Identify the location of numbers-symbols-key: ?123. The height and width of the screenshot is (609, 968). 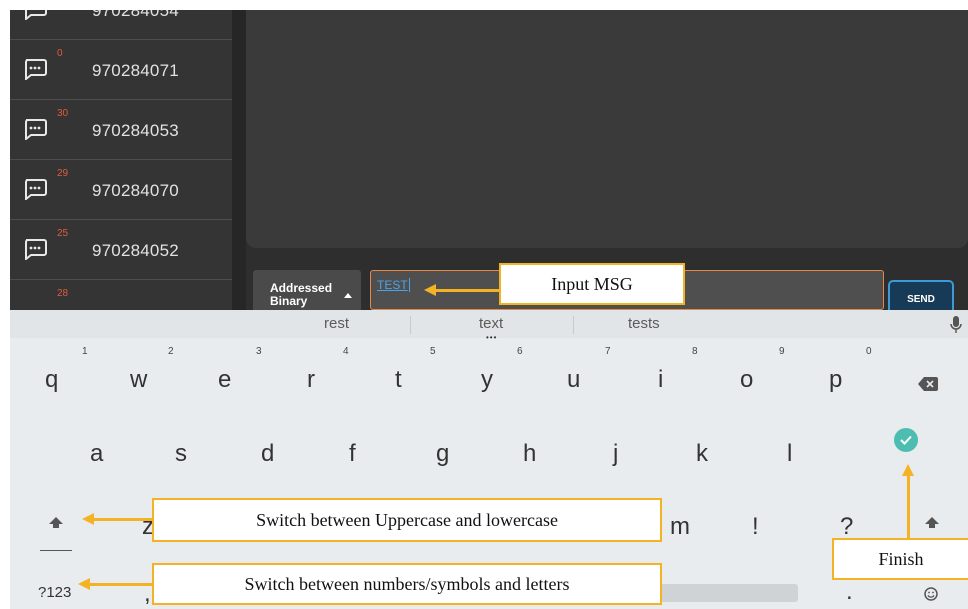
(54, 592).